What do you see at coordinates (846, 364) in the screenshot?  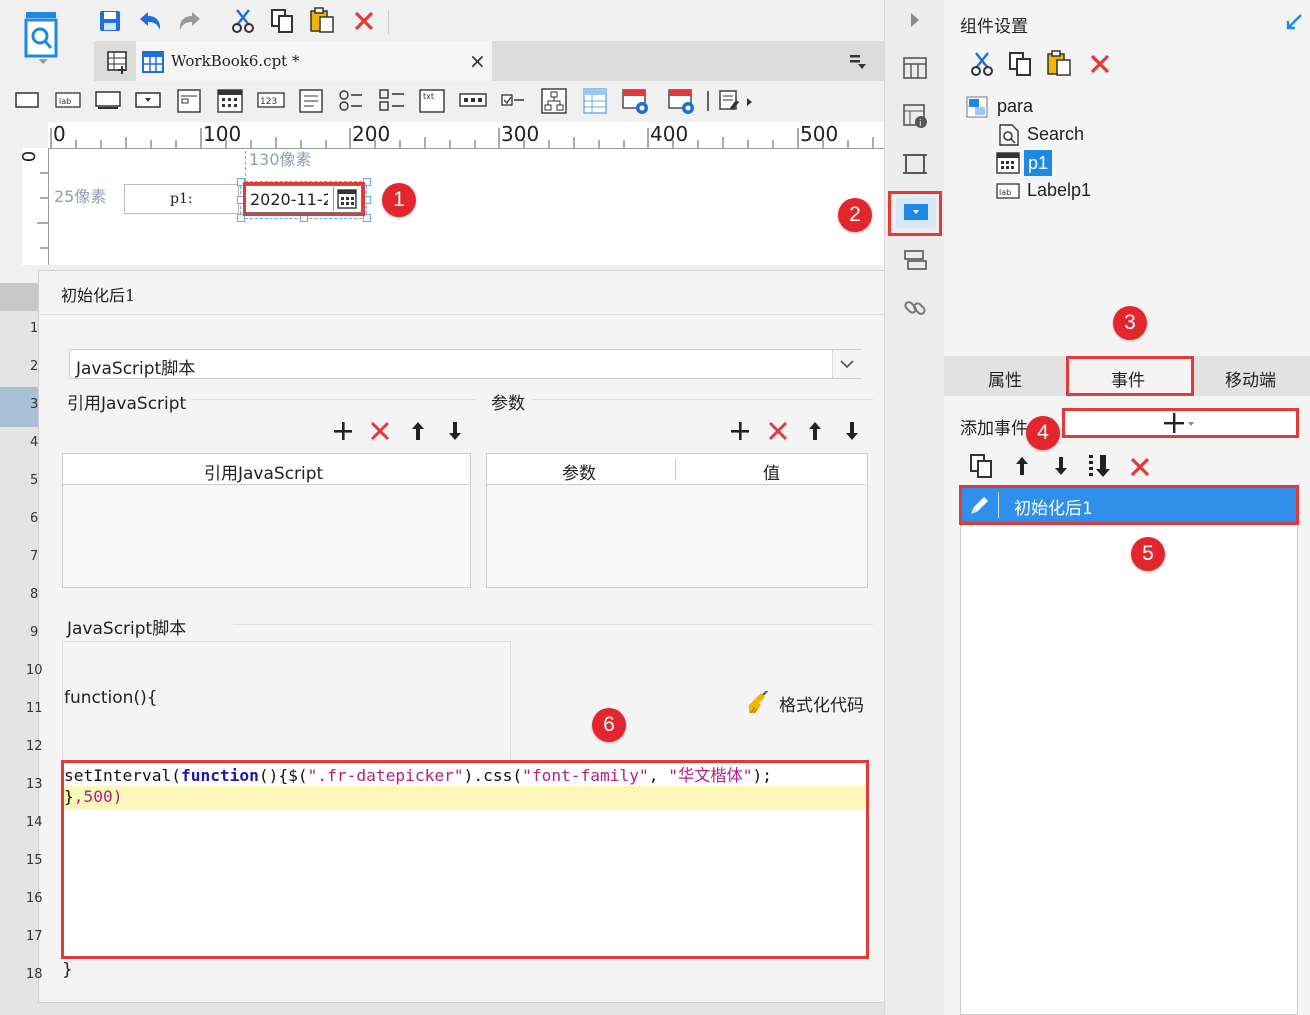 I see `chevron-down-icon` at bounding box center [846, 364].